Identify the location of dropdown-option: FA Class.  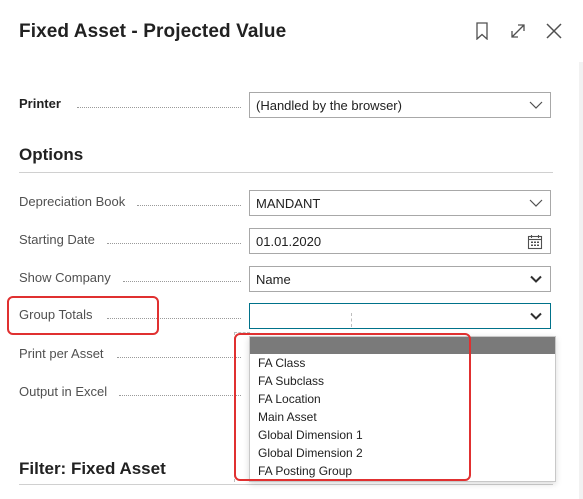
(402, 363).